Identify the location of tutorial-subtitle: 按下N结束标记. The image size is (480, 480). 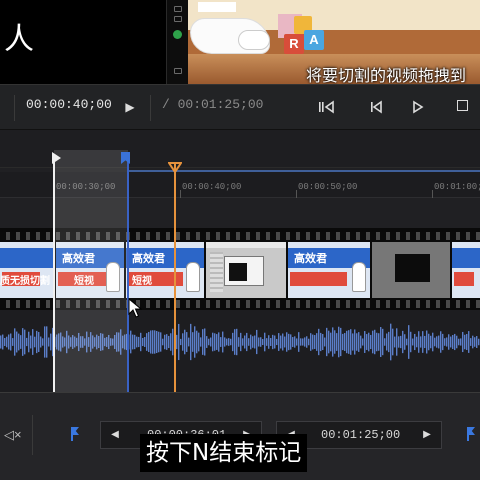
(224, 453).